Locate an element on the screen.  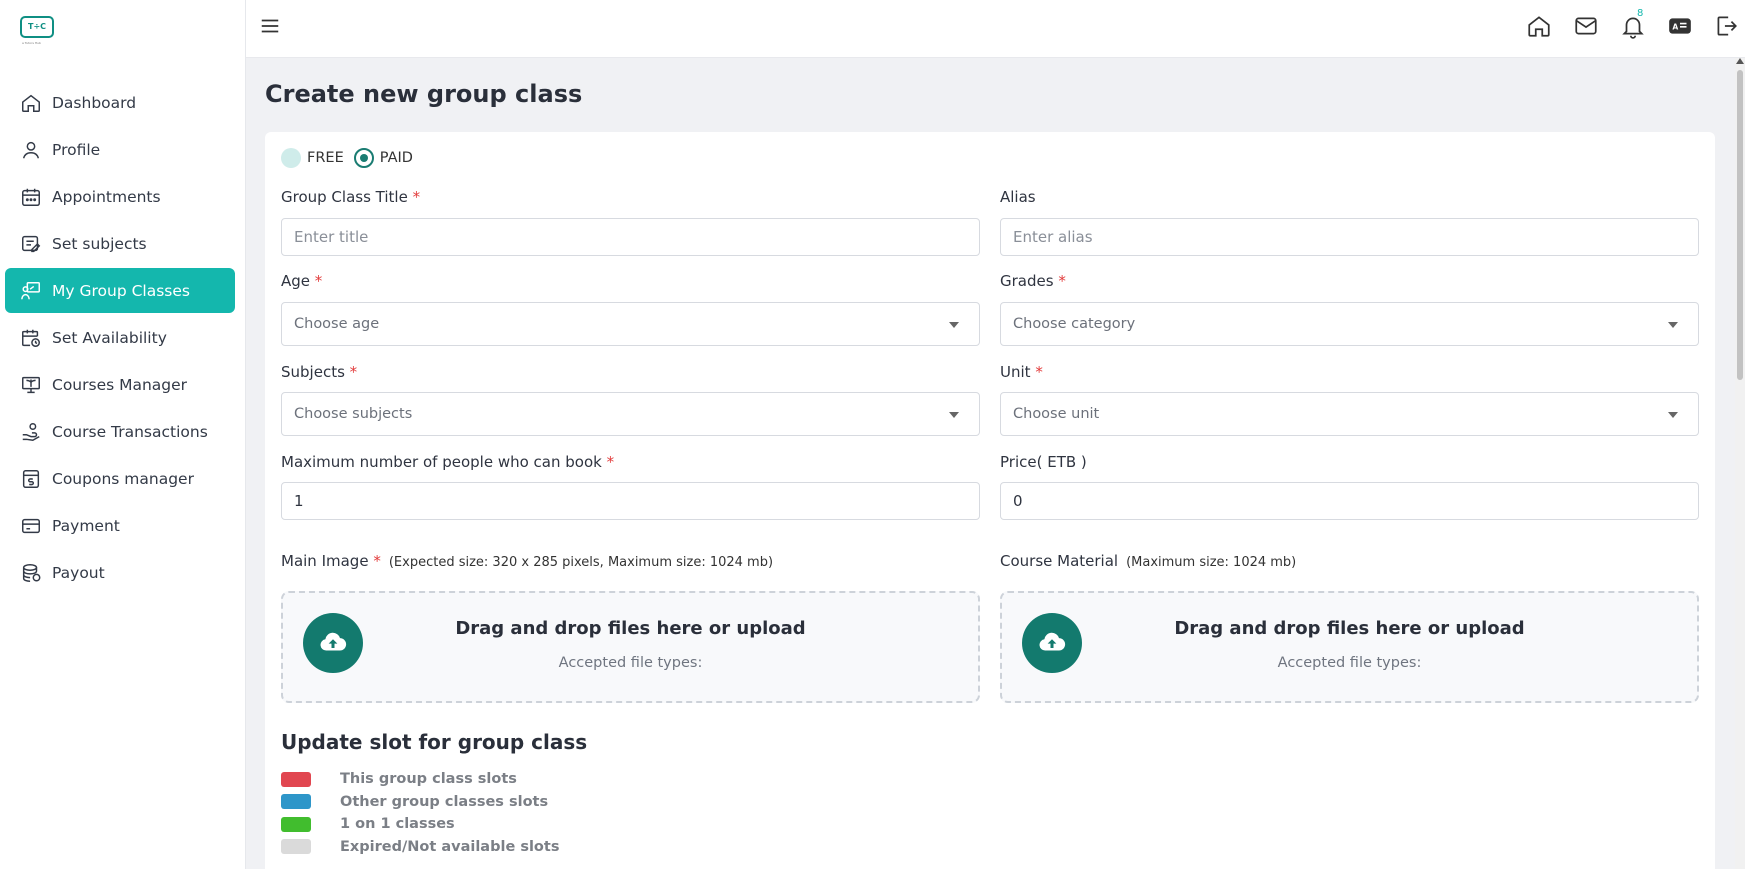
scroll-up-icon is located at coordinates (1740, 61).